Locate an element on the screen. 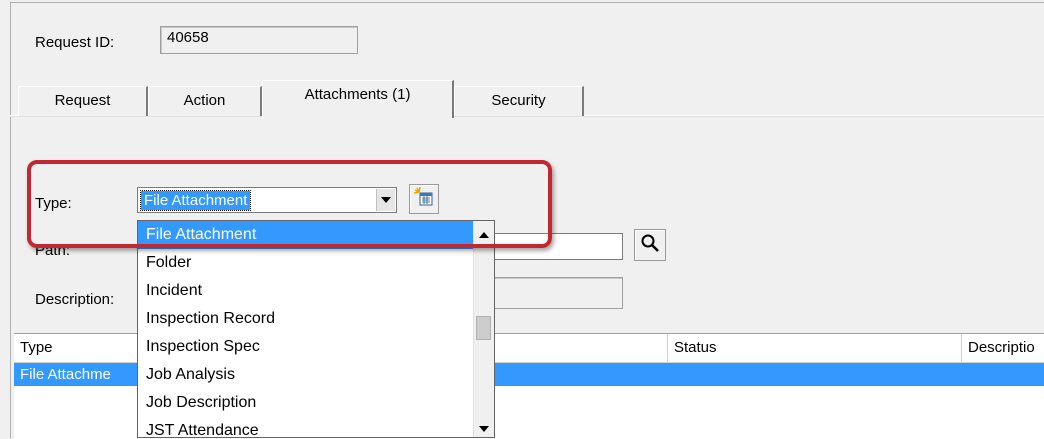 The width and height of the screenshot is (1044, 439). description-label: Description: is located at coordinates (75, 299).